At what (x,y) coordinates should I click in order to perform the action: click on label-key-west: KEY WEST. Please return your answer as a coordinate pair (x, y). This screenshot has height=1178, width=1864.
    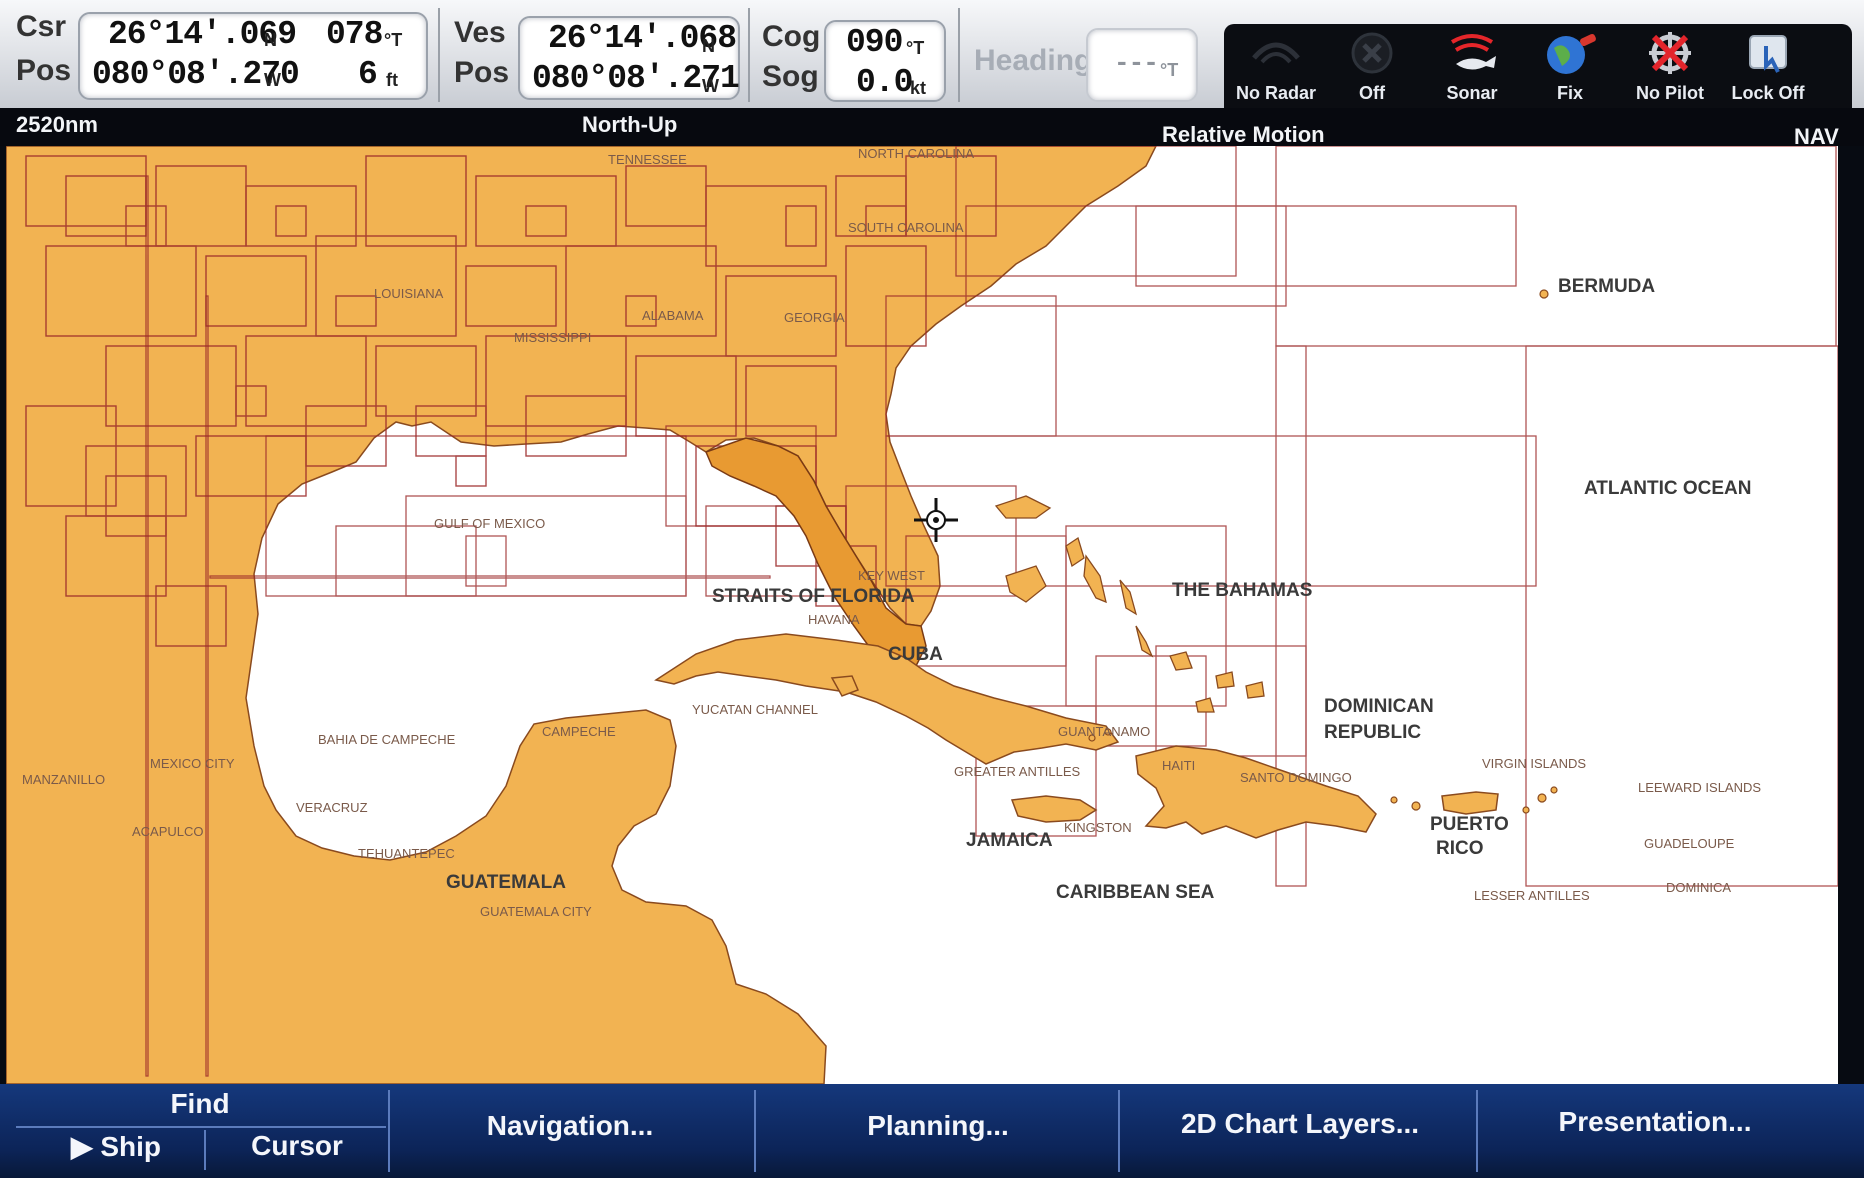
    Looking at the image, I should click on (891, 575).